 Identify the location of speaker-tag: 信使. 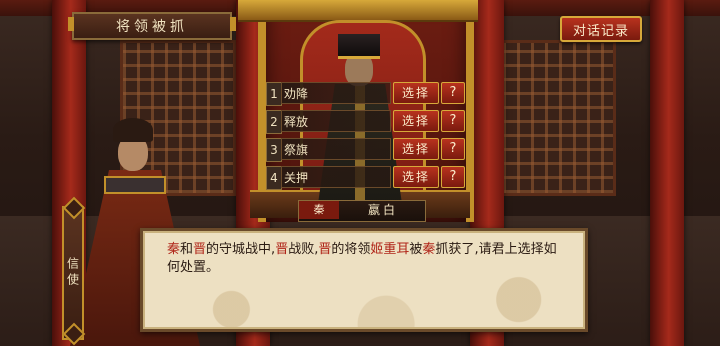
(73, 273).